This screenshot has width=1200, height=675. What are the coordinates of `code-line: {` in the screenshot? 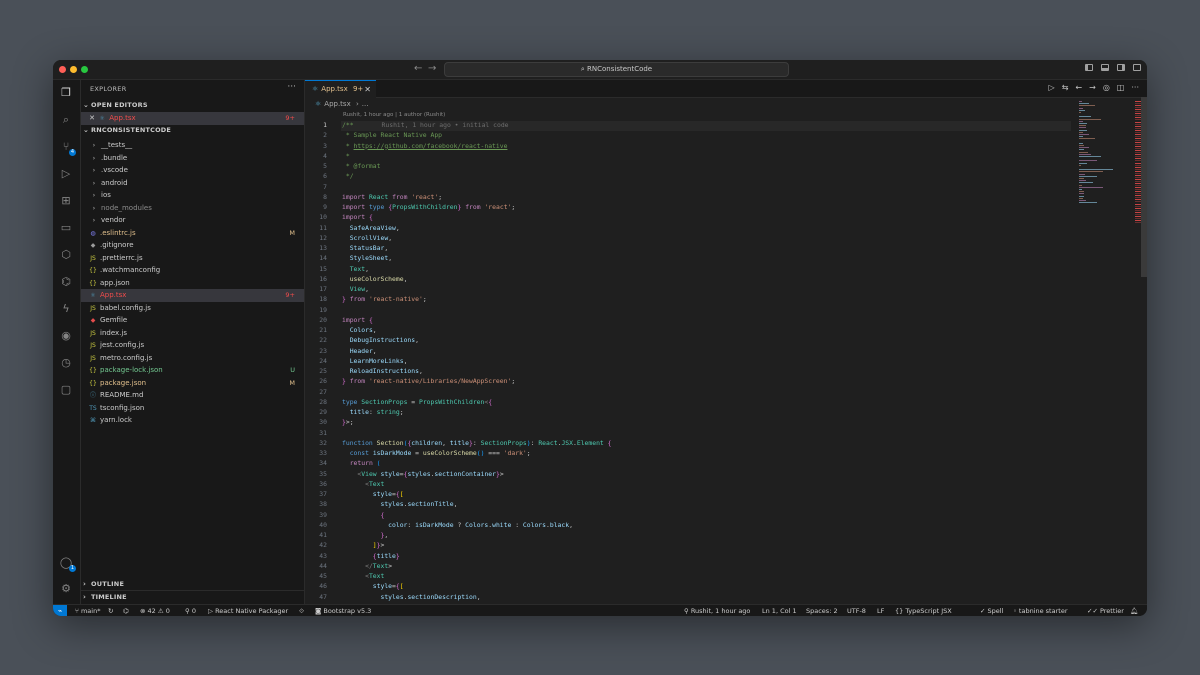 It's located at (363, 515).